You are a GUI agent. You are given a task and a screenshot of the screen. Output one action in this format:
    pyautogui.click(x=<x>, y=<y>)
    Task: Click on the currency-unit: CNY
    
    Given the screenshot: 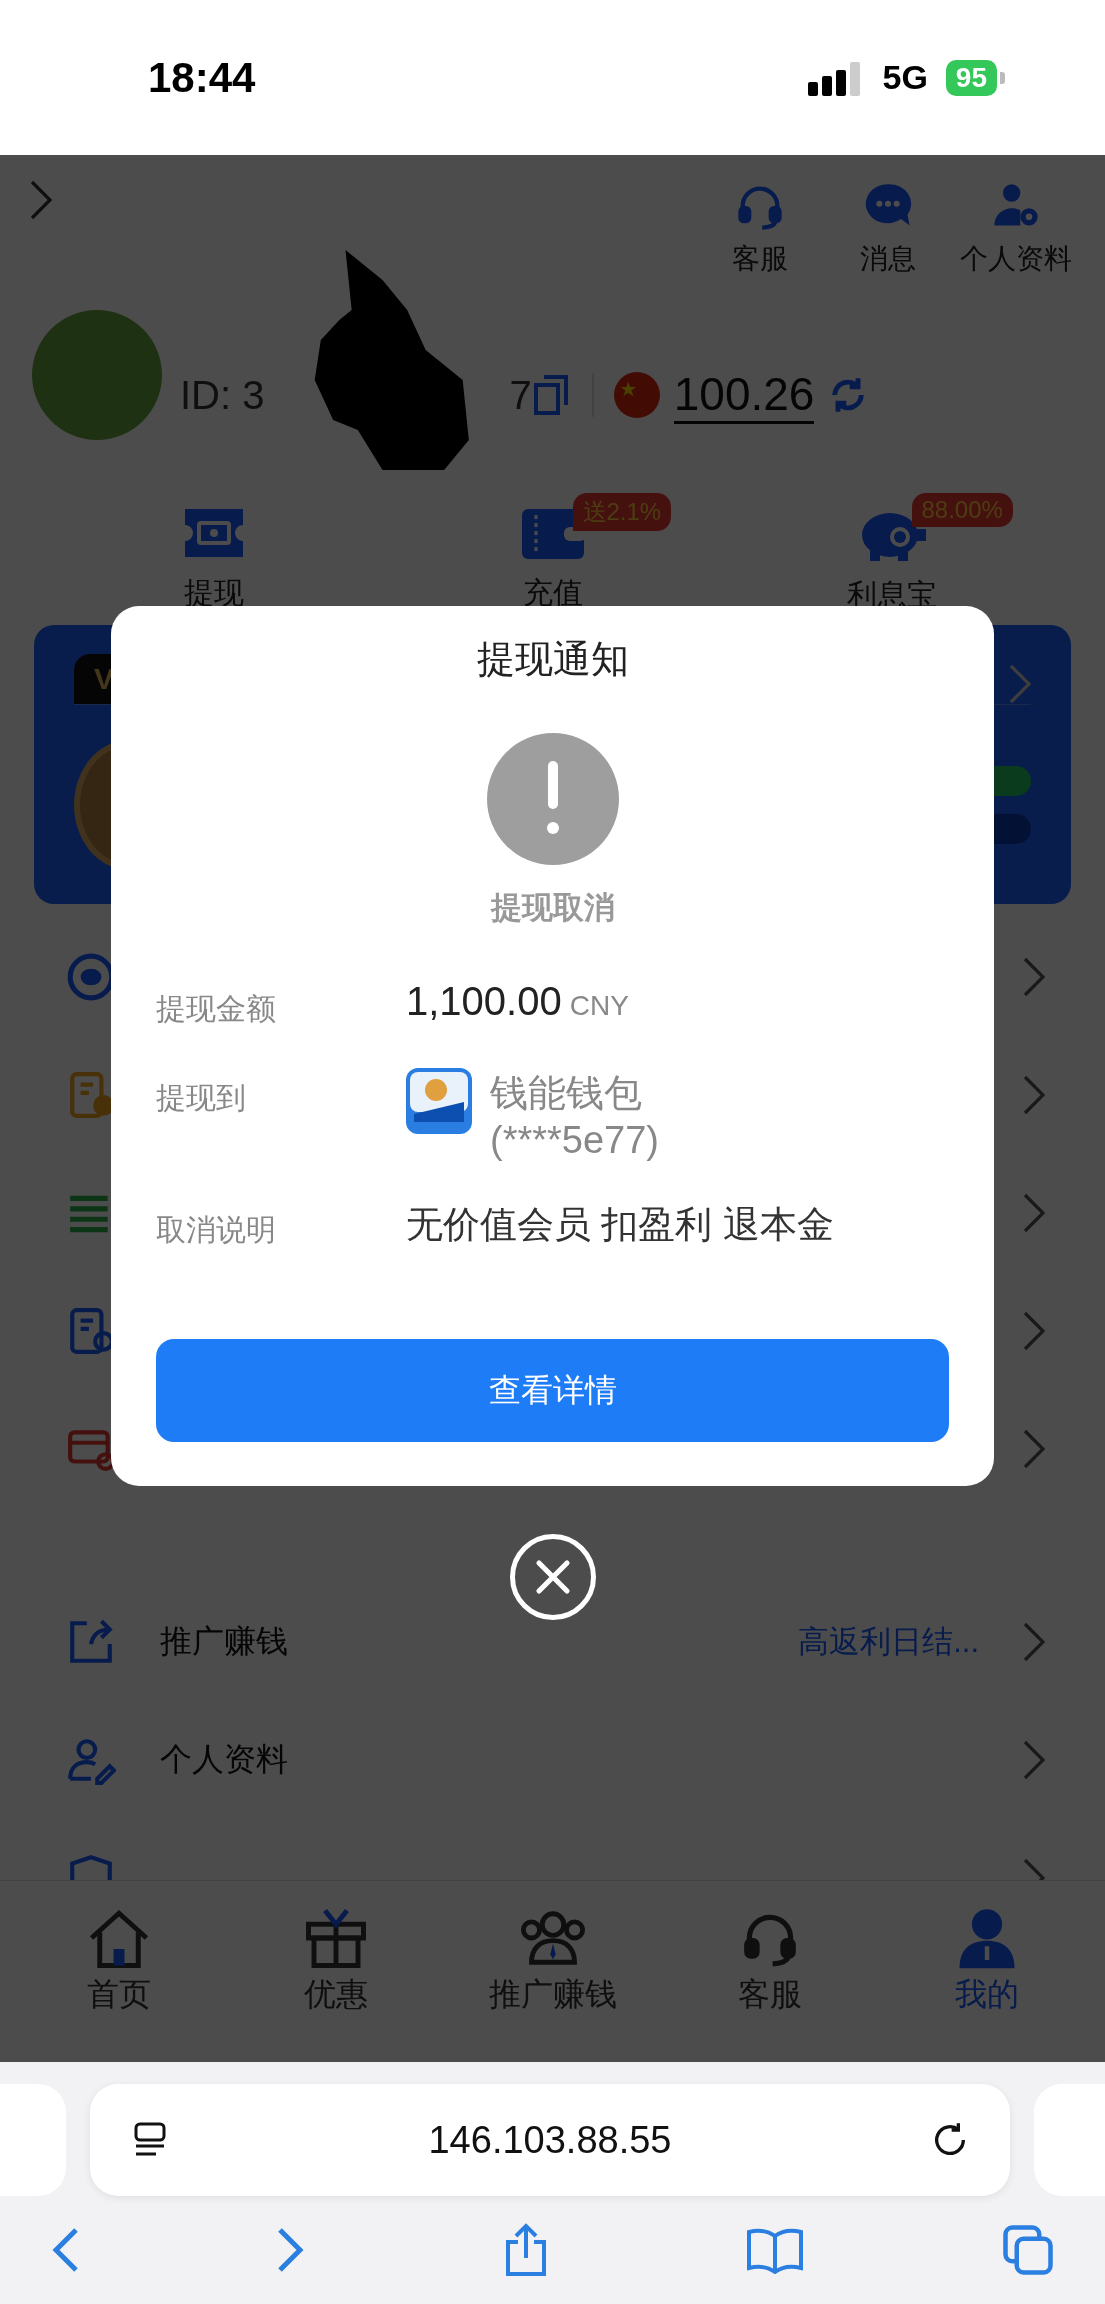 What is the action you would take?
    pyautogui.click(x=599, y=1006)
    